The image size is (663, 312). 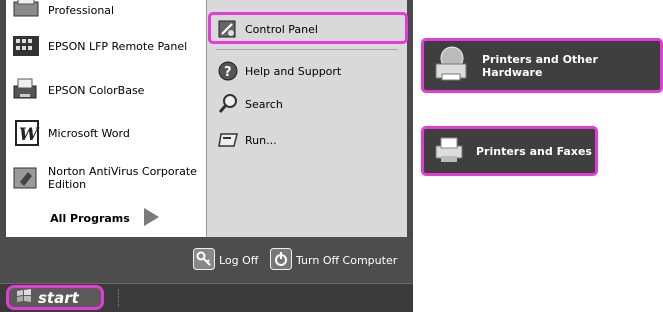 I want to click on program-label: Professional, so click(x=81, y=10).